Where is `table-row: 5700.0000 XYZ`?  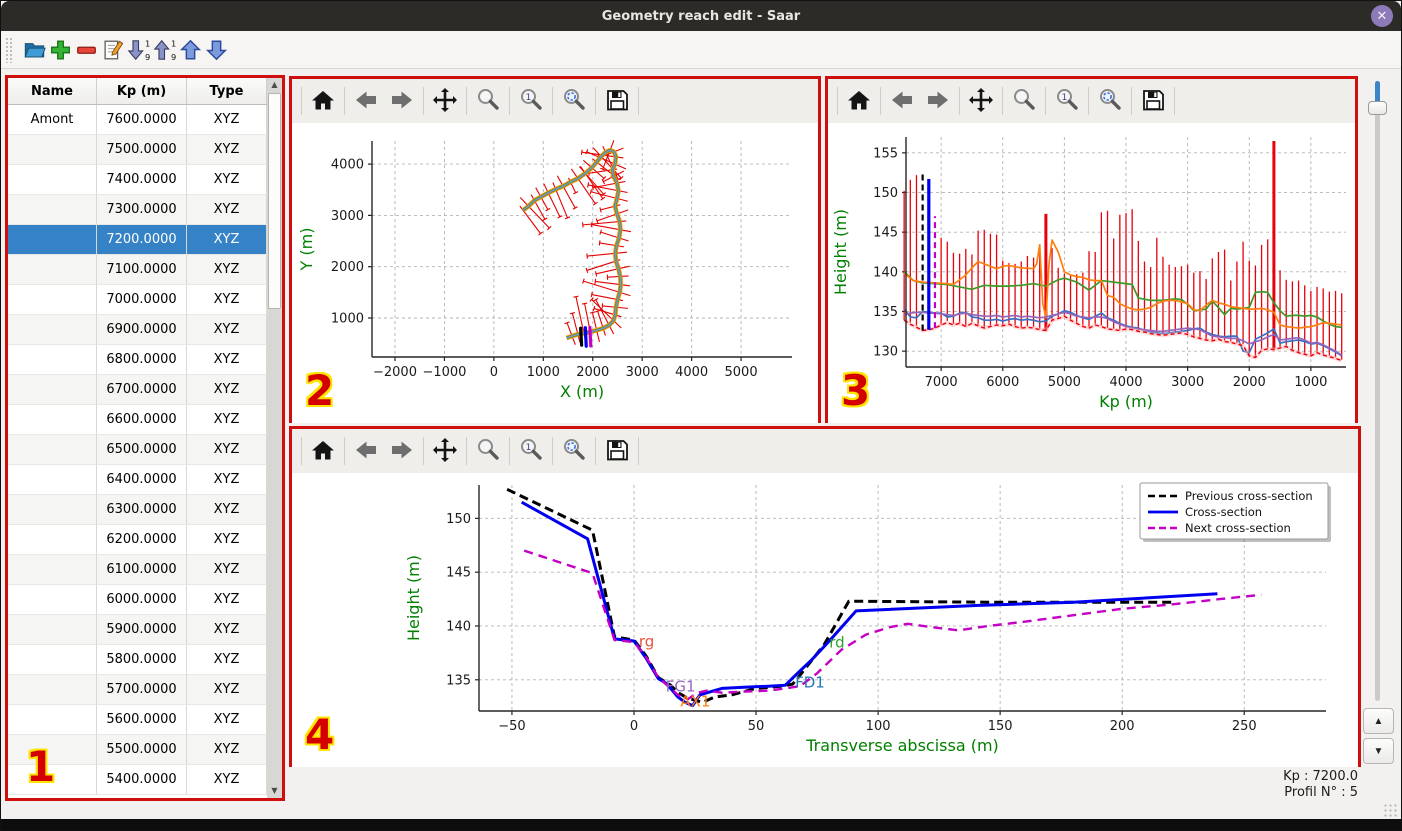 table-row: 5700.0000 XYZ is located at coordinates (145, 690).